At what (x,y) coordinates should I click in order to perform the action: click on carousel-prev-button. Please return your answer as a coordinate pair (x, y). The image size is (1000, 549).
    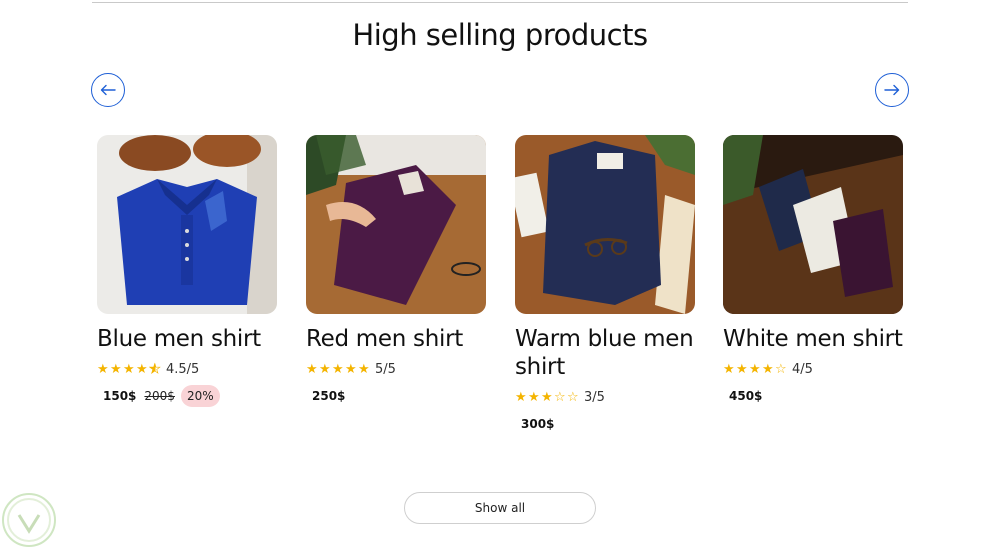
    Looking at the image, I should click on (108, 90).